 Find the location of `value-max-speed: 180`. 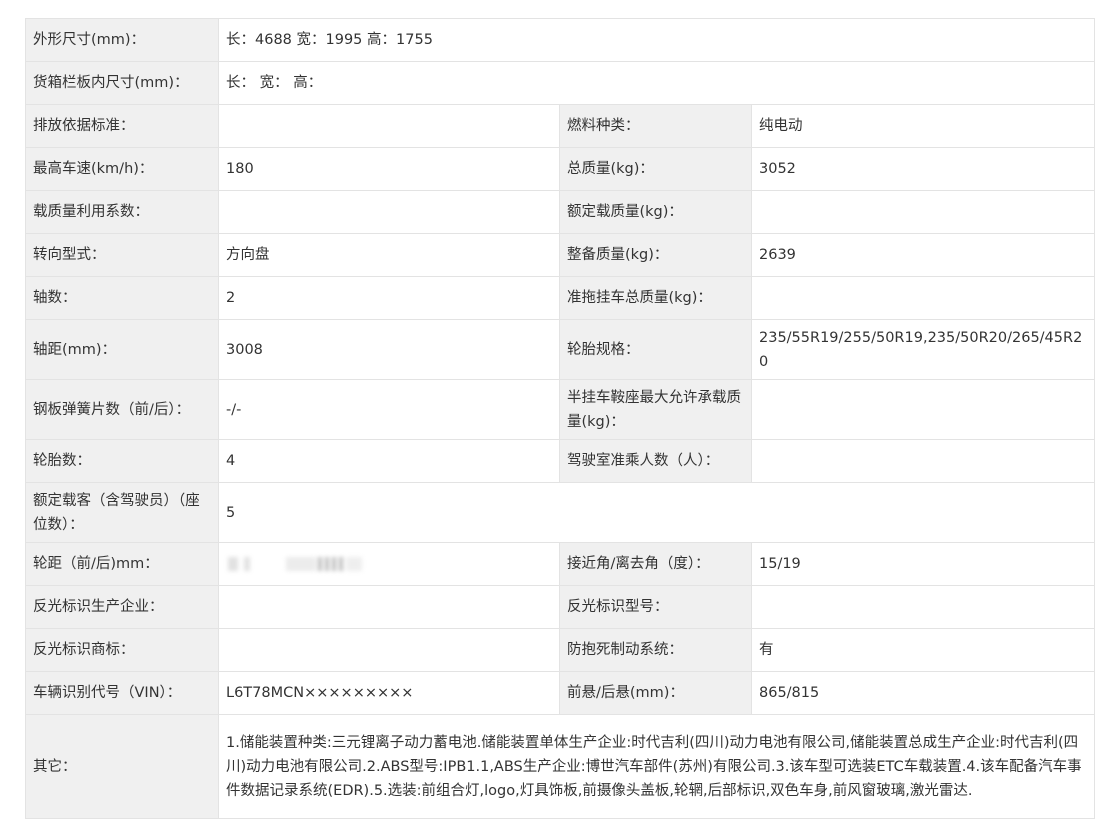

value-max-speed: 180 is located at coordinates (389, 169).